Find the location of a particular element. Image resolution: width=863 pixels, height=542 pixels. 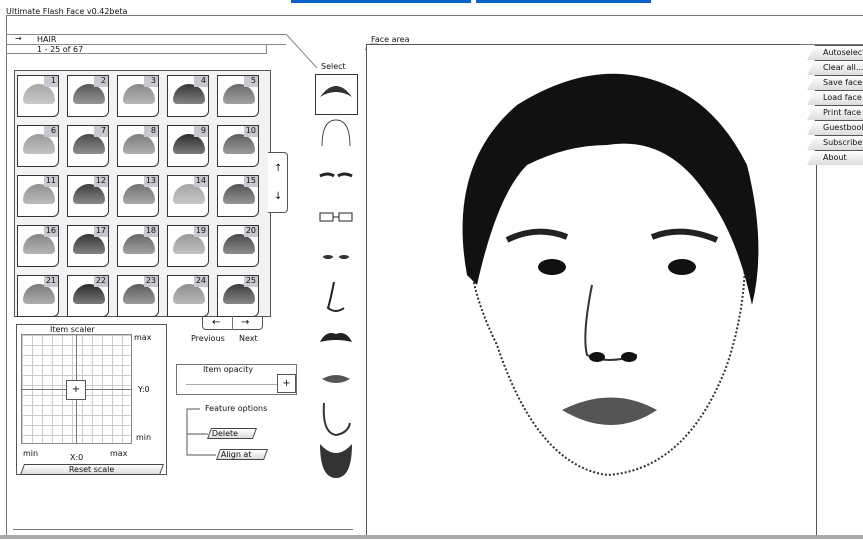

select-mustache is located at coordinates (336, 338).